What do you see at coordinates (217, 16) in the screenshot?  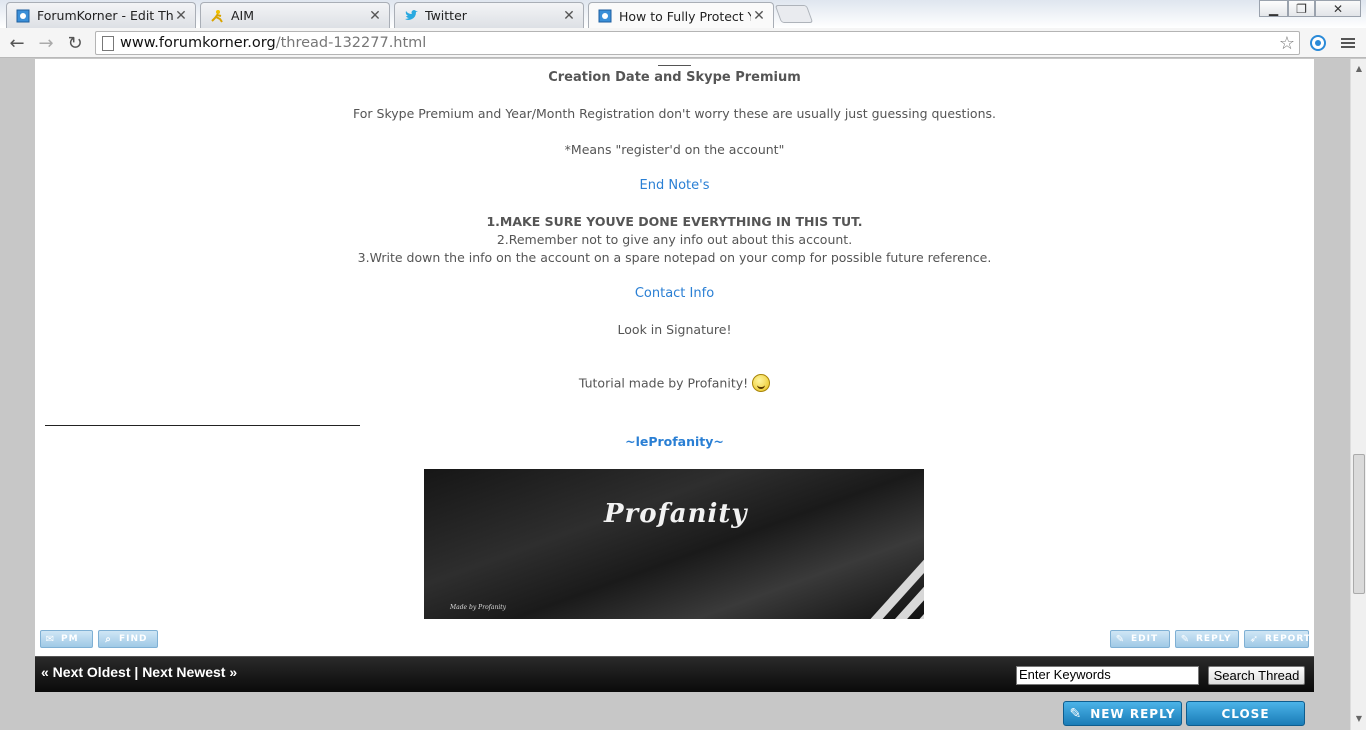 I see `aim-running-man-icon` at bounding box center [217, 16].